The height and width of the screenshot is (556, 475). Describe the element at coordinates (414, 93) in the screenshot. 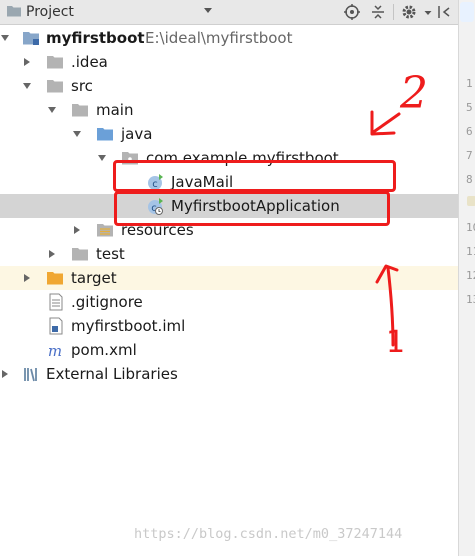

I see `annotation-mark-2: 2` at that location.